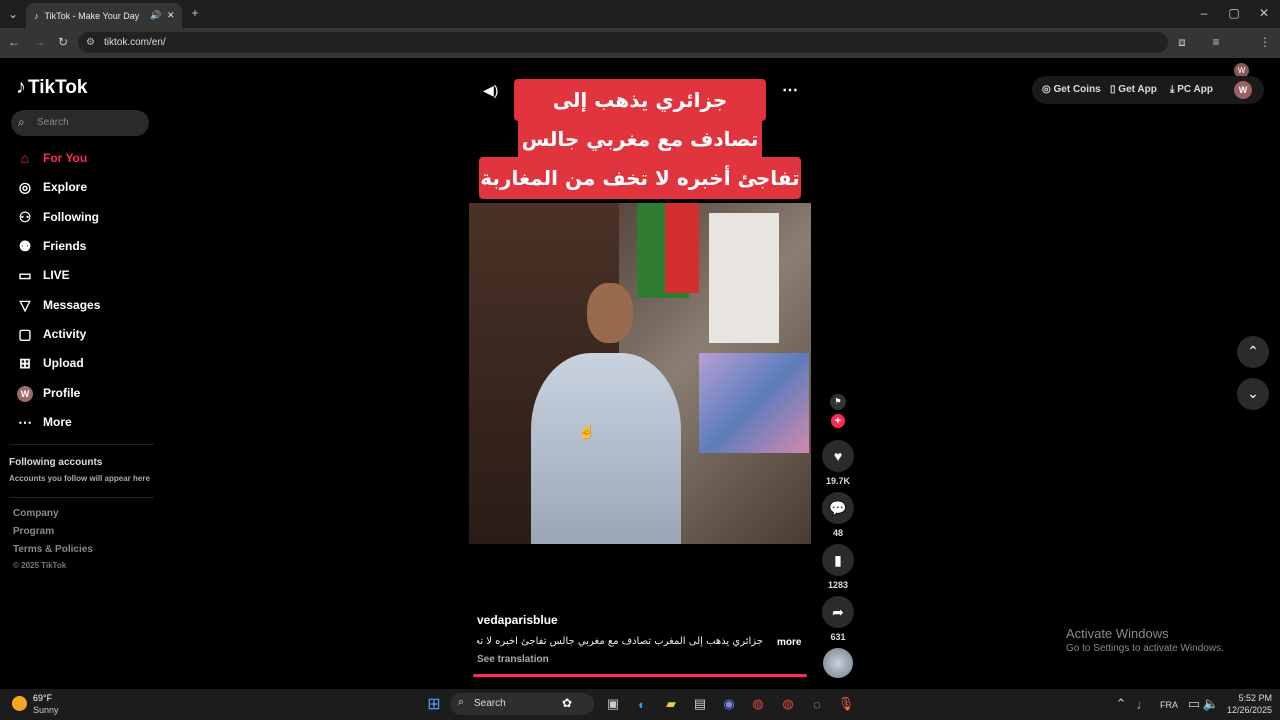  What do you see at coordinates (838, 402) in the screenshot?
I see `creator-avatar: ⚑` at bounding box center [838, 402].